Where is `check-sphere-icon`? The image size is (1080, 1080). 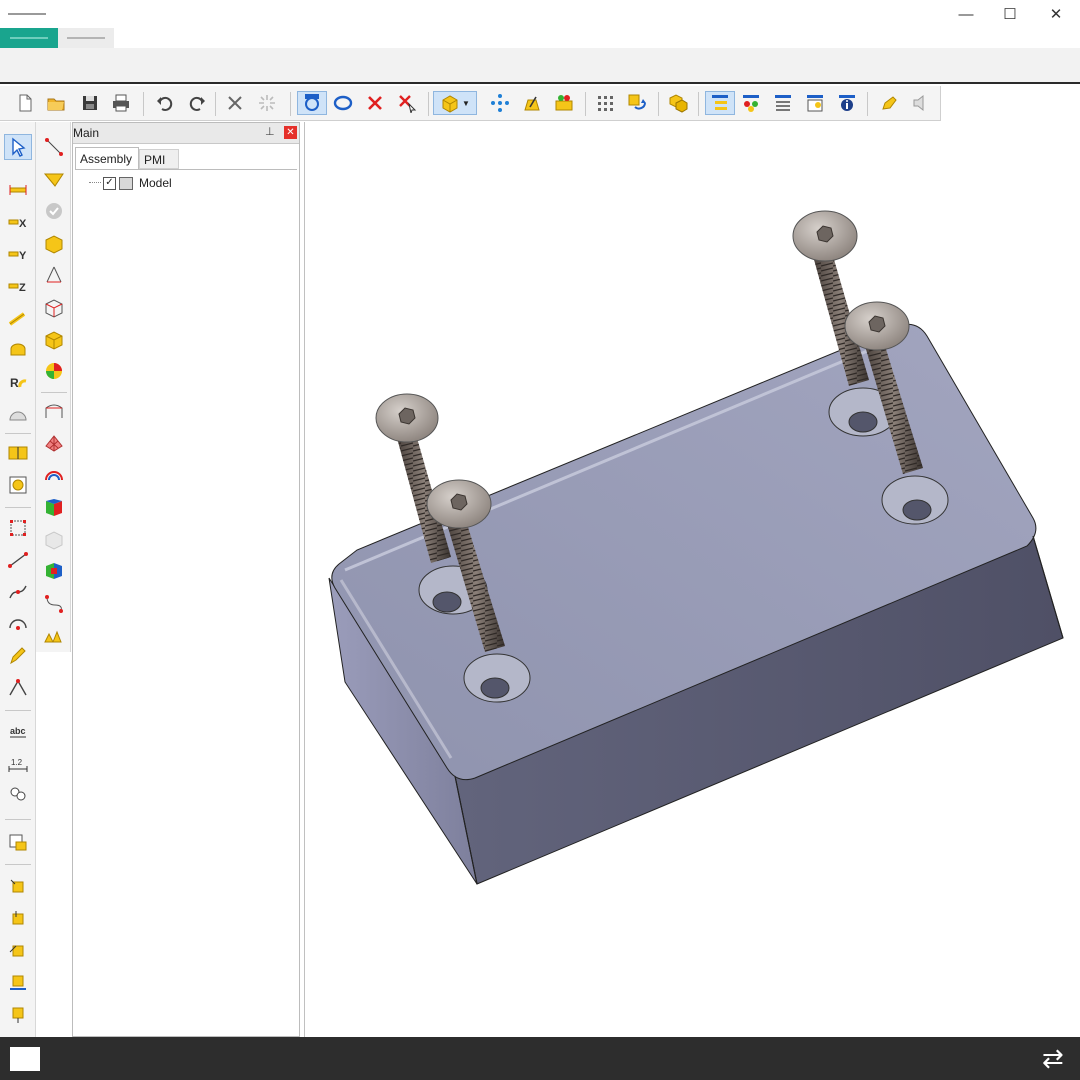 check-sphere-icon is located at coordinates (54, 211).